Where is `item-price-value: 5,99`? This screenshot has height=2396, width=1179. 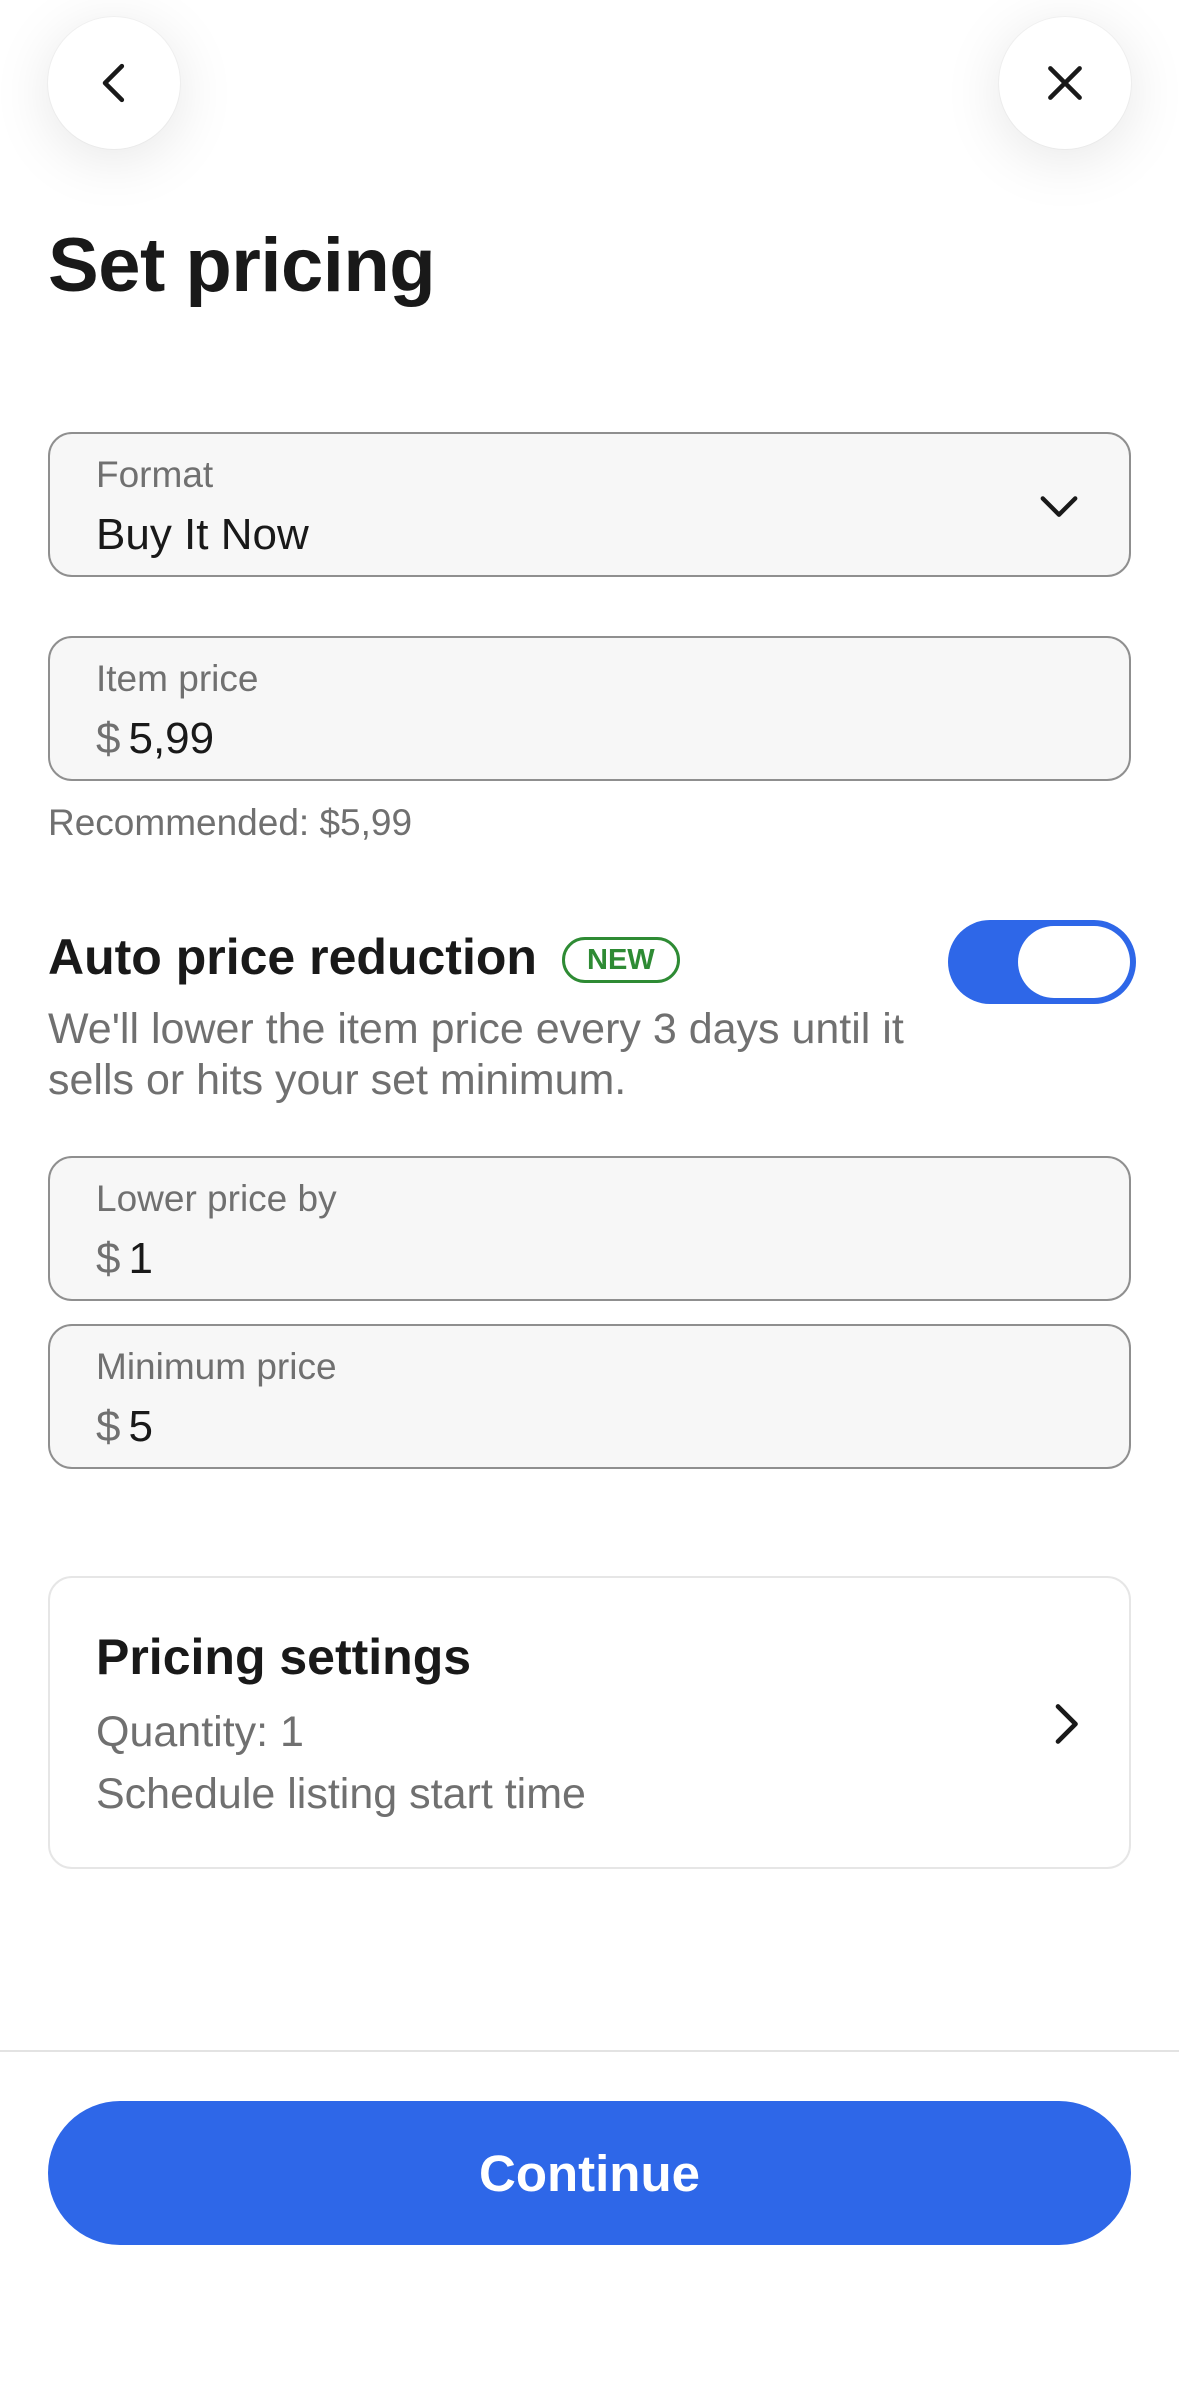
item-price-value: 5,99 is located at coordinates (171, 738).